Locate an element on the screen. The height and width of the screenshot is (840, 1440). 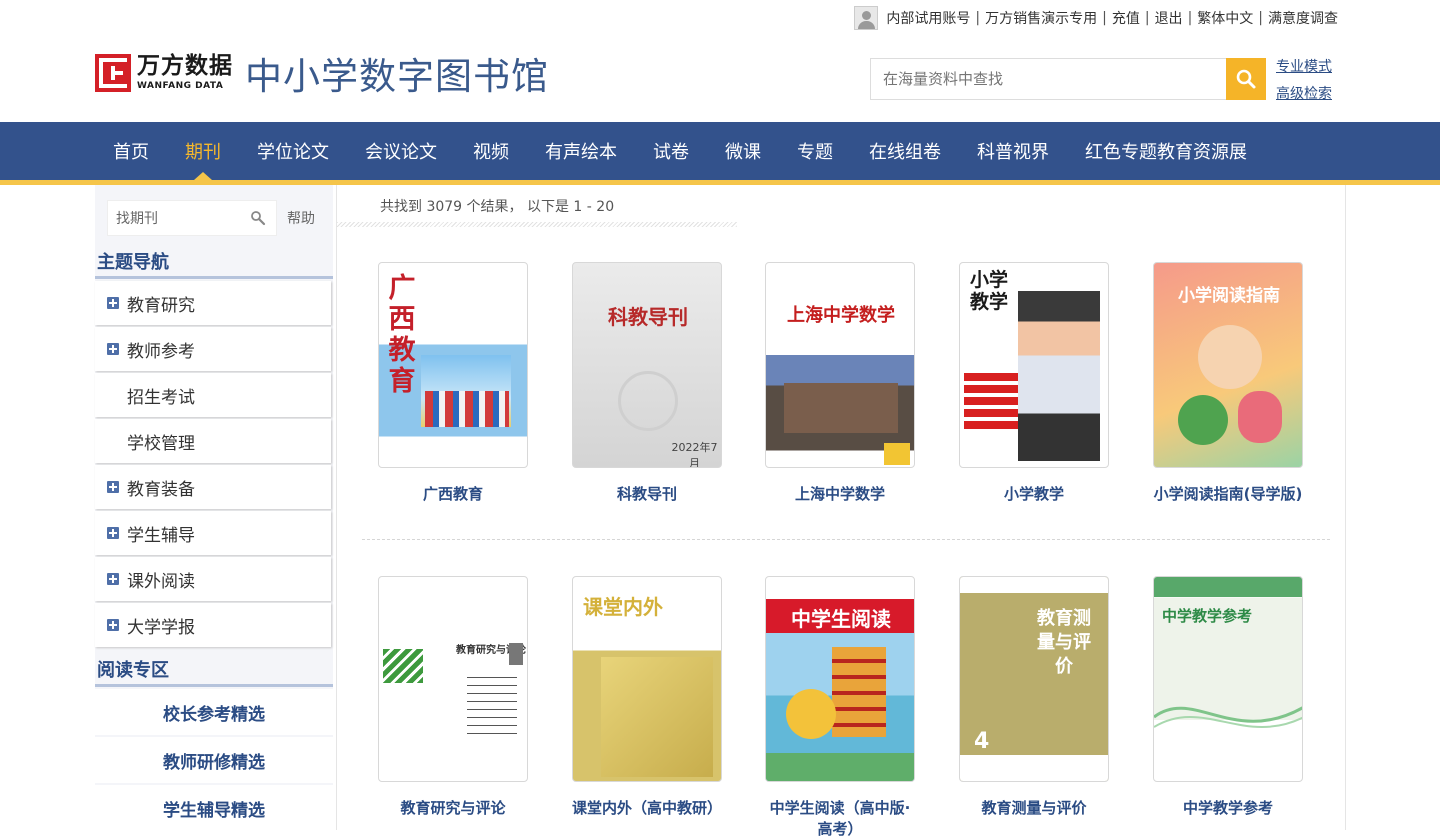
journal-card: 中学教学参考 中学教学参考 is located at coordinates (1228, 697).